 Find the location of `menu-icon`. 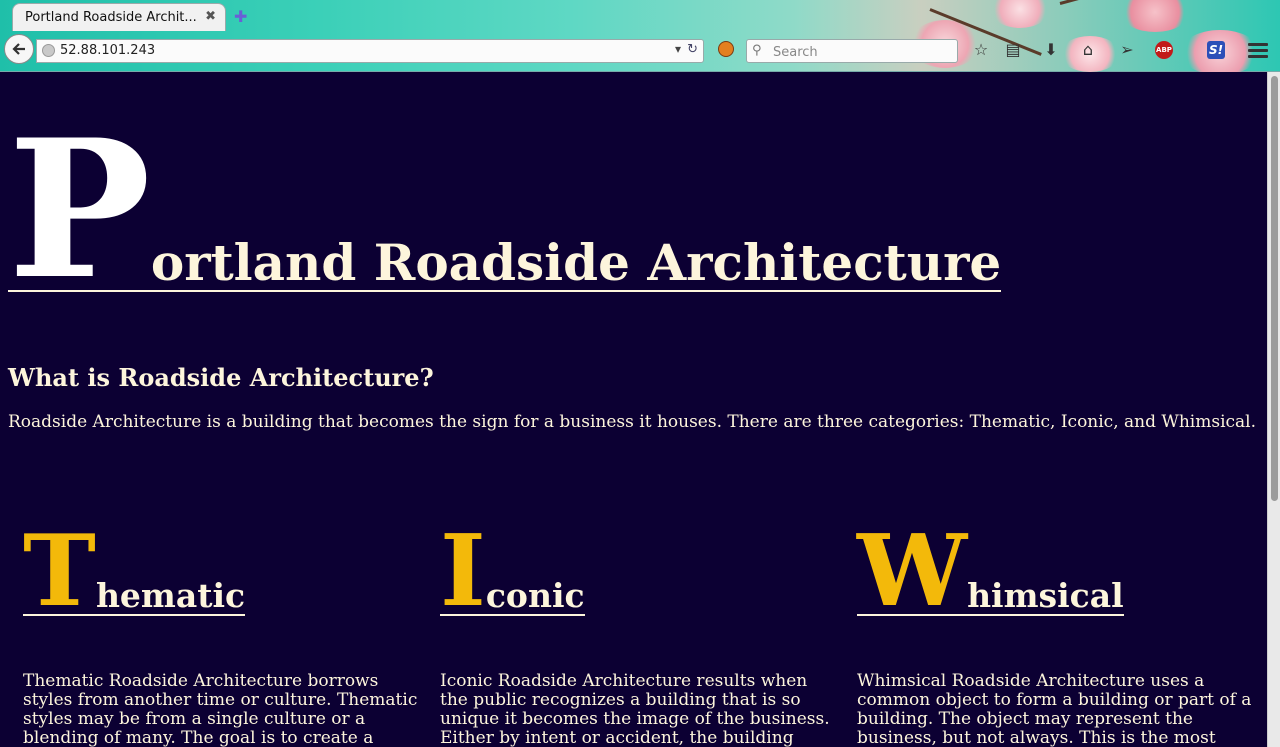

menu-icon is located at coordinates (1258, 50).